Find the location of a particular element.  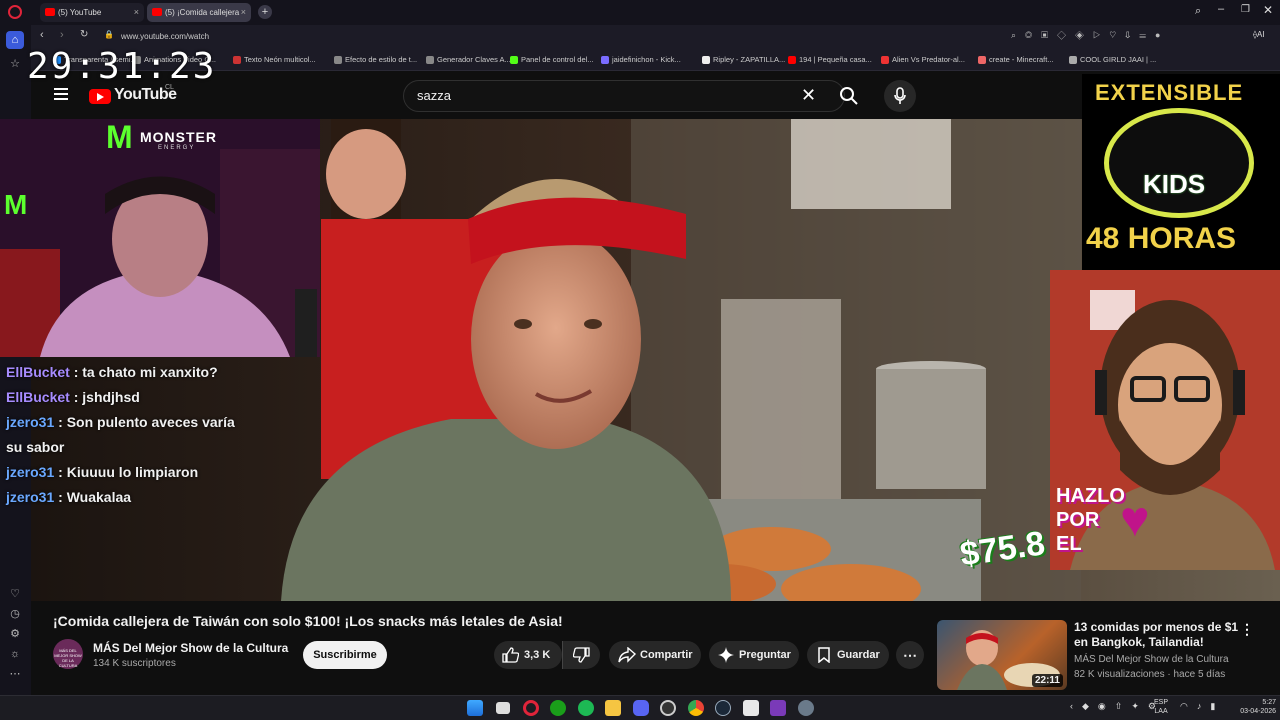

recommendation-channel: MÁS Del Mejor Show de la Cultura is located at coordinates (1151, 659).